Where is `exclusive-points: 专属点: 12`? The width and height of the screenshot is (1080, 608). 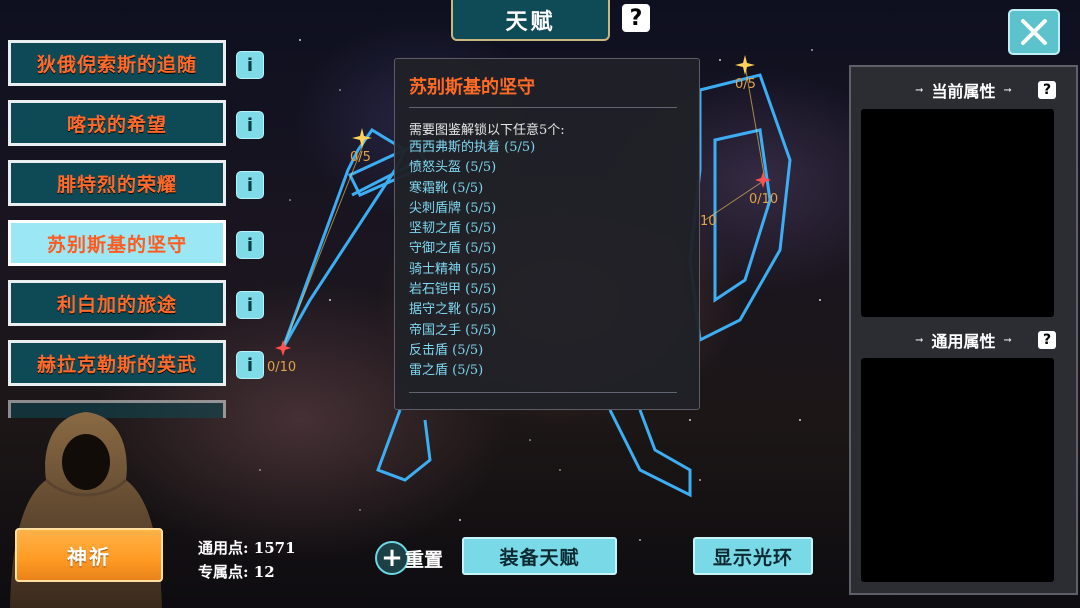 exclusive-points: 专属点: 12 is located at coordinates (236, 572).